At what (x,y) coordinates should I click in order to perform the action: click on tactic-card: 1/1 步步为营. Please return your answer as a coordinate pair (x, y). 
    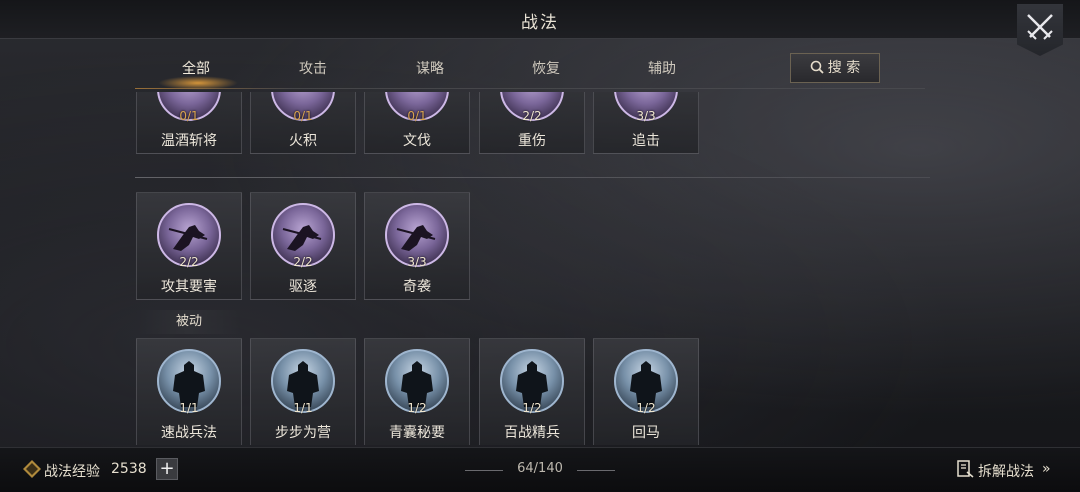
    Looking at the image, I should click on (303, 391).